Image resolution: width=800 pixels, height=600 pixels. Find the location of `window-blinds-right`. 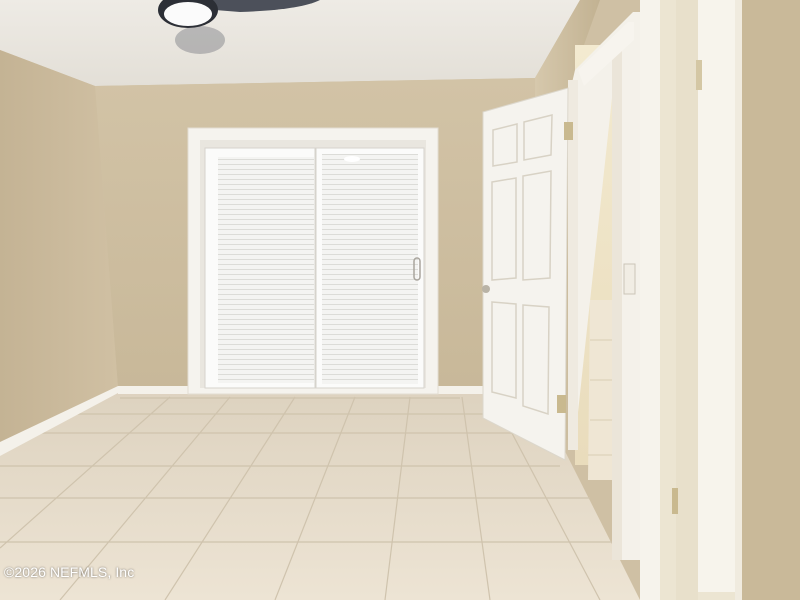

window-blinds-right is located at coordinates (370, 269).